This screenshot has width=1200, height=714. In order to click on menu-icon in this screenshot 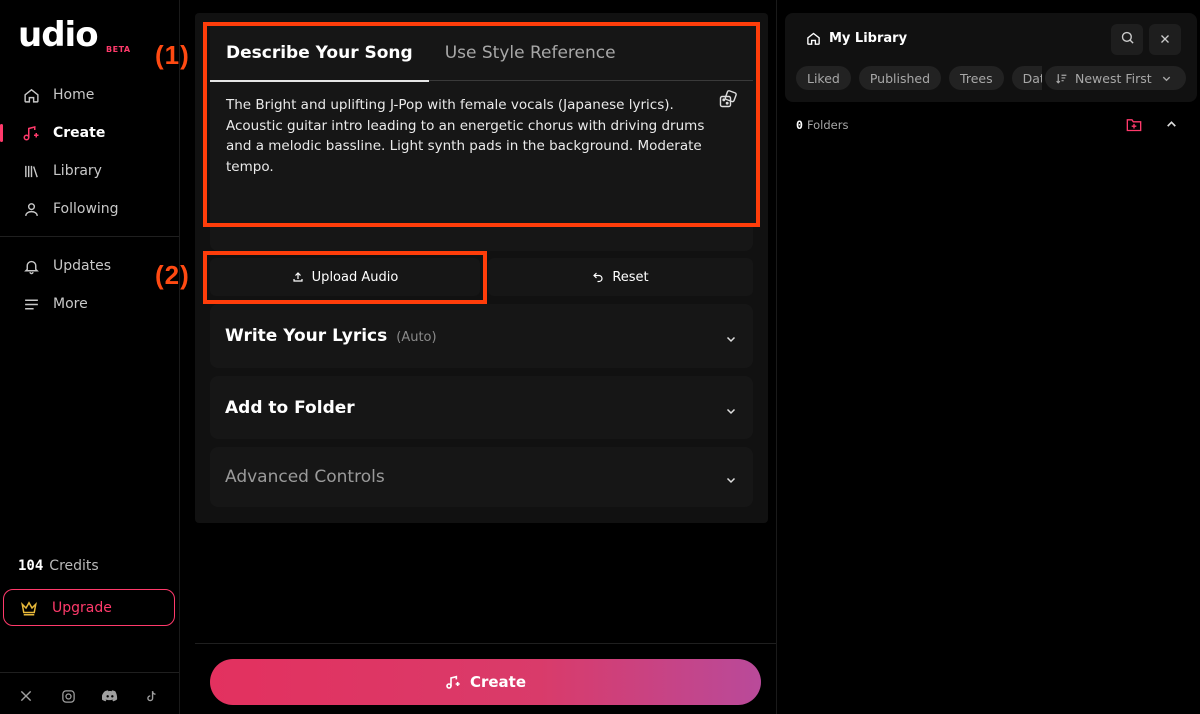, I will do `click(31, 304)`.